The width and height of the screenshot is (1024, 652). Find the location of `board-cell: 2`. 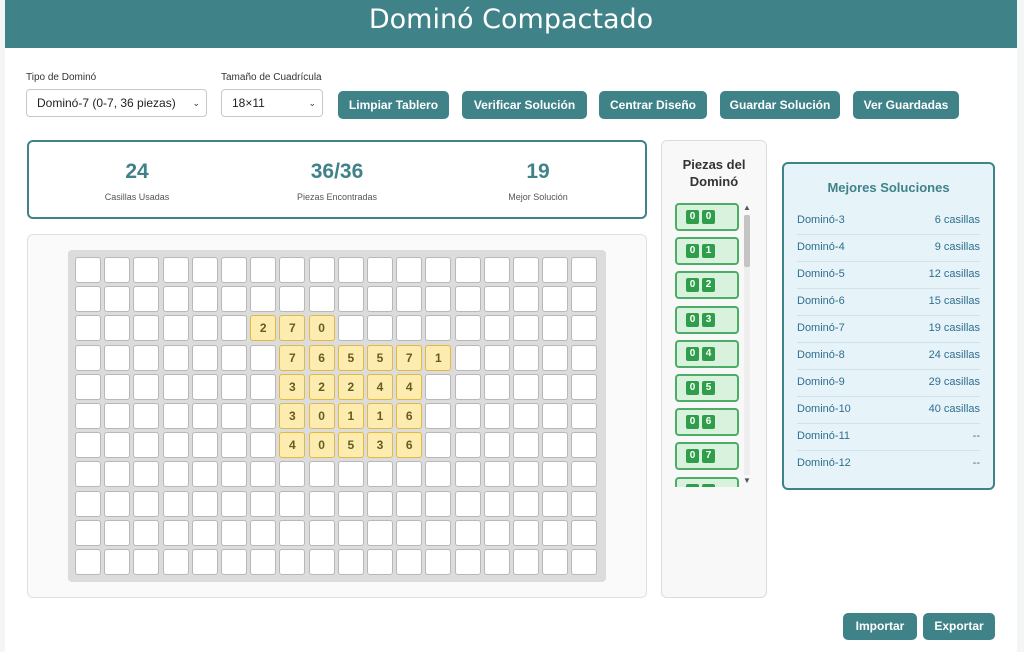

board-cell: 2 is located at coordinates (321, 386).